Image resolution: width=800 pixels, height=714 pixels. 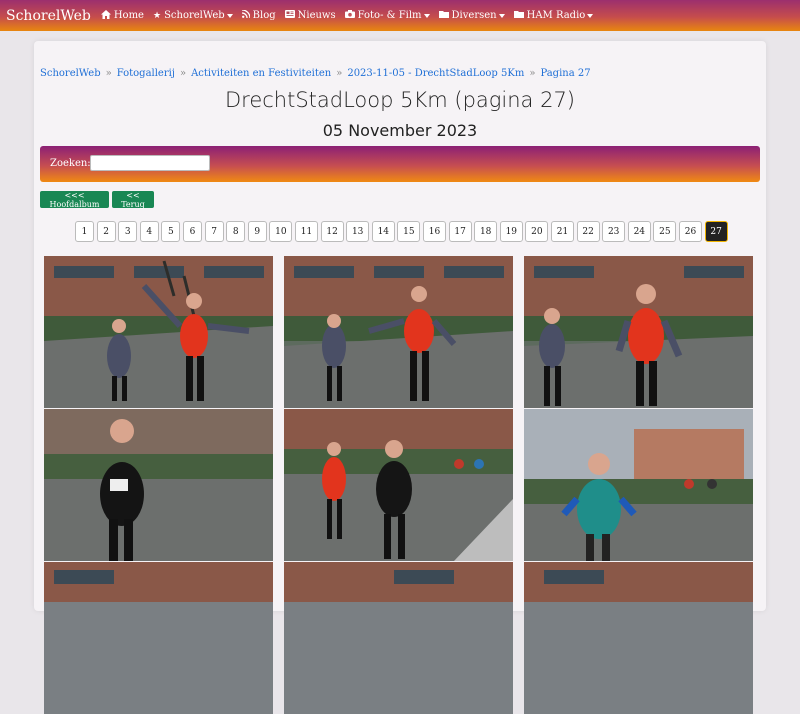 I want to click on page-link: 4, so click(x=149, y=231).